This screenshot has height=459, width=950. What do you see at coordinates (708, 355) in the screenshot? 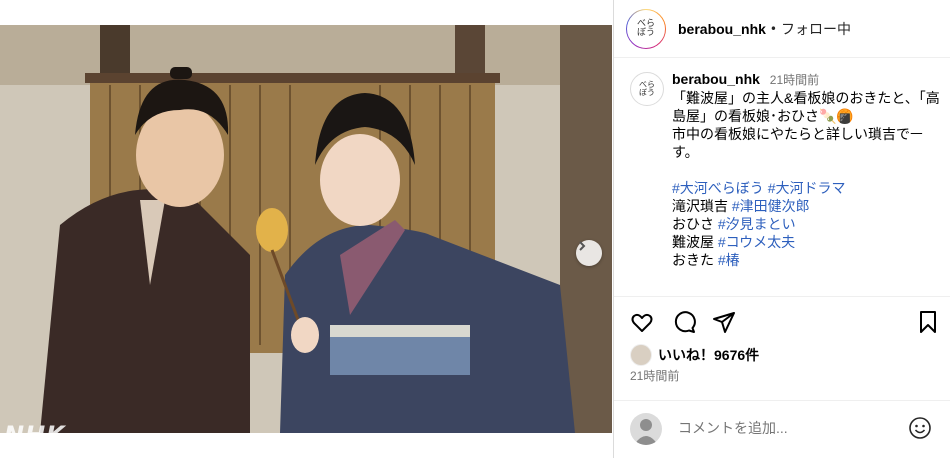
I see `likes-count: いいね！9676件` at bounding box center [708, 355].